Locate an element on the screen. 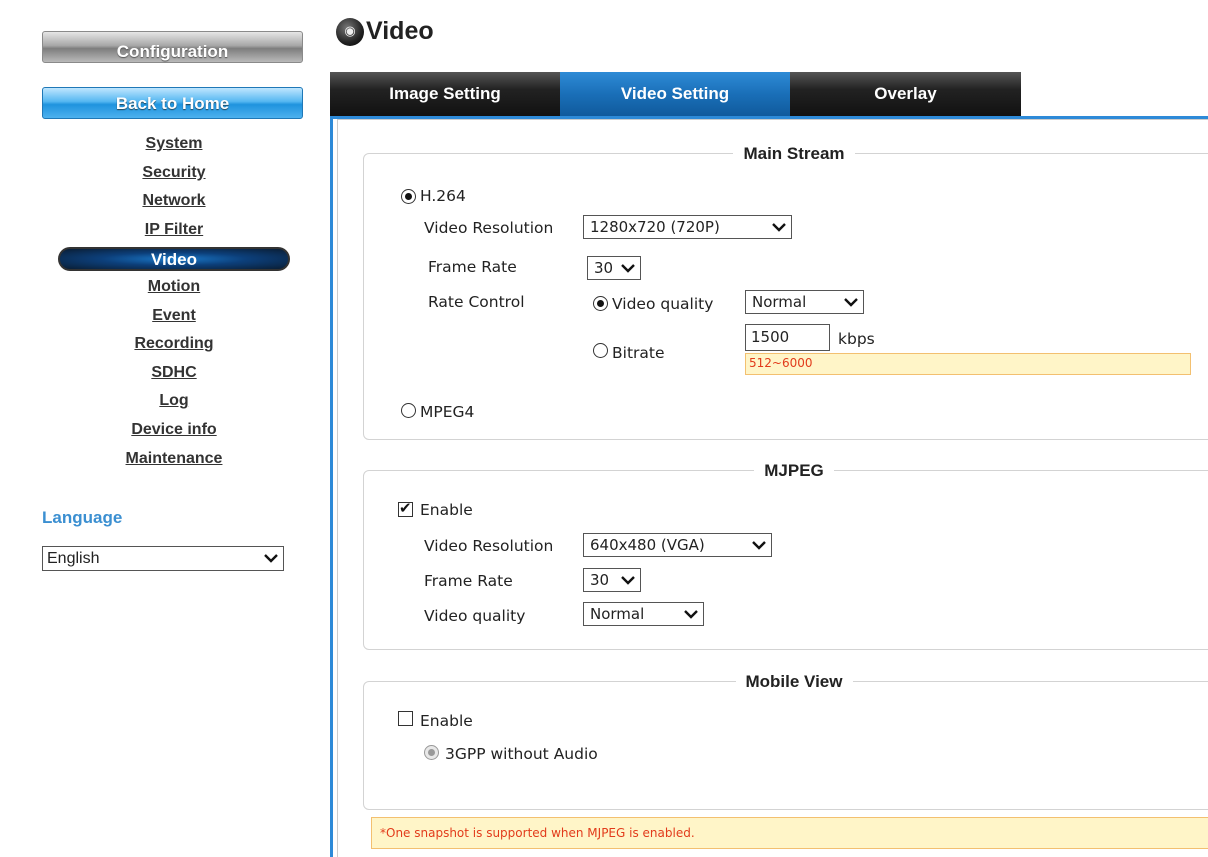 This screenshot has width=1208, height=857. mobile-enable-checkbox is located at coordinates (405, 718).